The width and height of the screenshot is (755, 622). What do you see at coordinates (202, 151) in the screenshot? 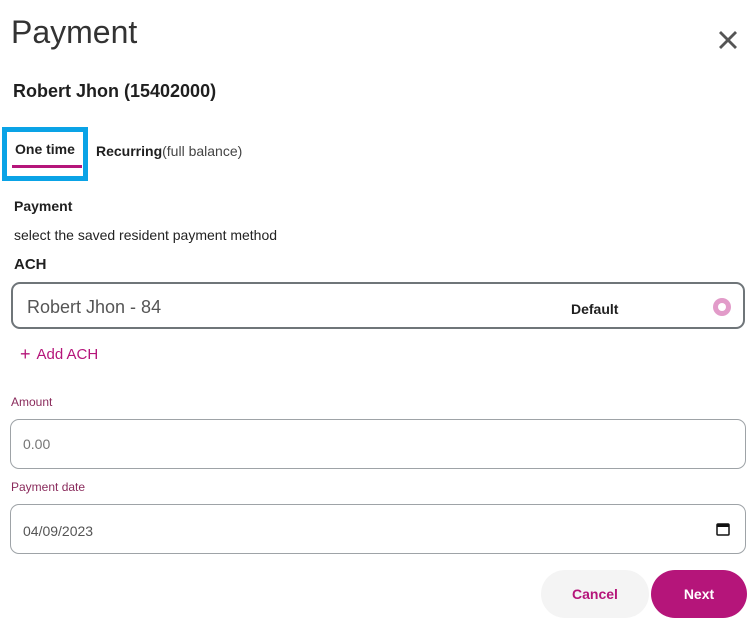
I see `tab-recurring-note: (full balance)` at bounding box center [202, 151].